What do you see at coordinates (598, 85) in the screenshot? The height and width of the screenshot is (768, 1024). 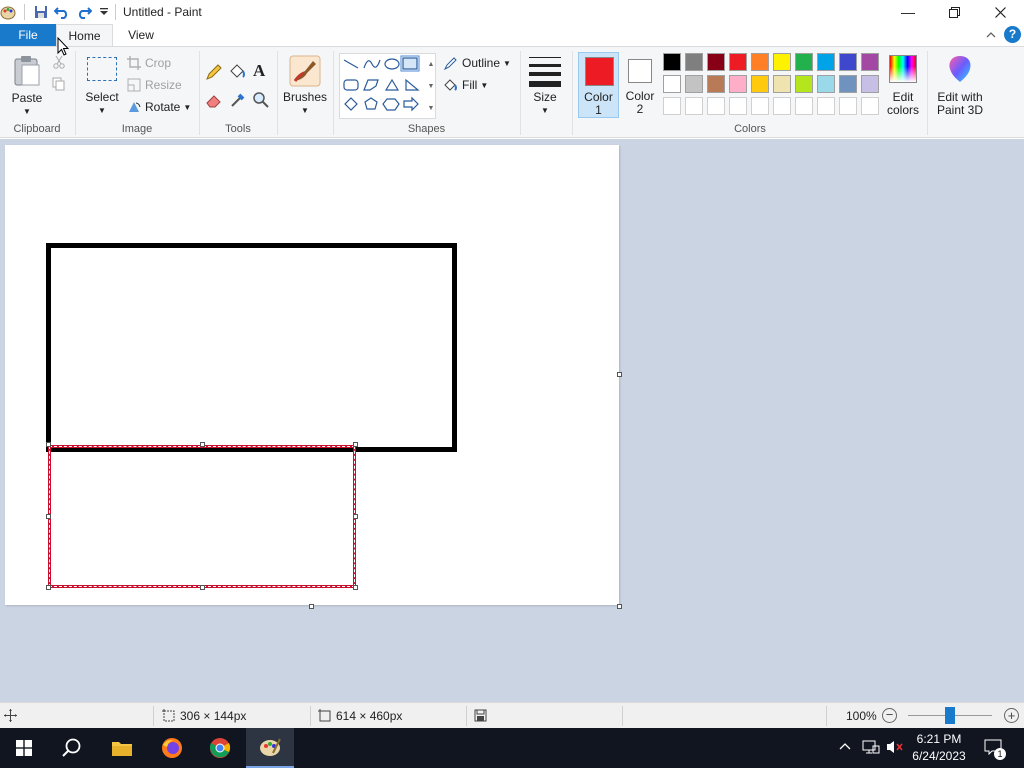 I see `color1-button: Color 1` at bounding box center [598, 85].